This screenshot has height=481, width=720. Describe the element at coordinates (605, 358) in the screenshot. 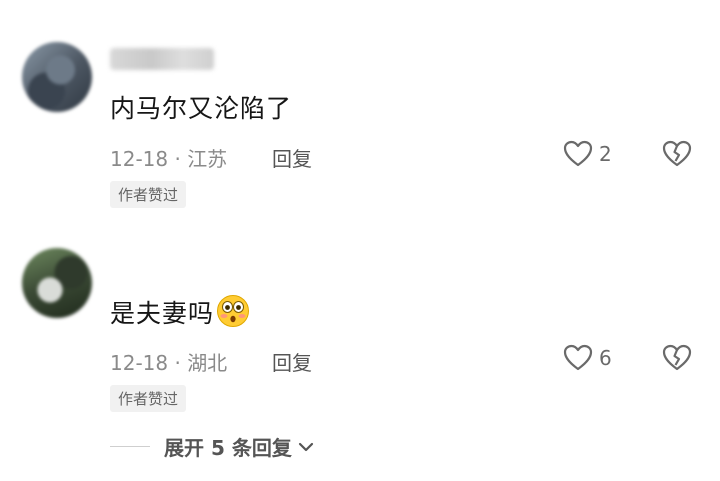

I see `like-count: 6` at that location.